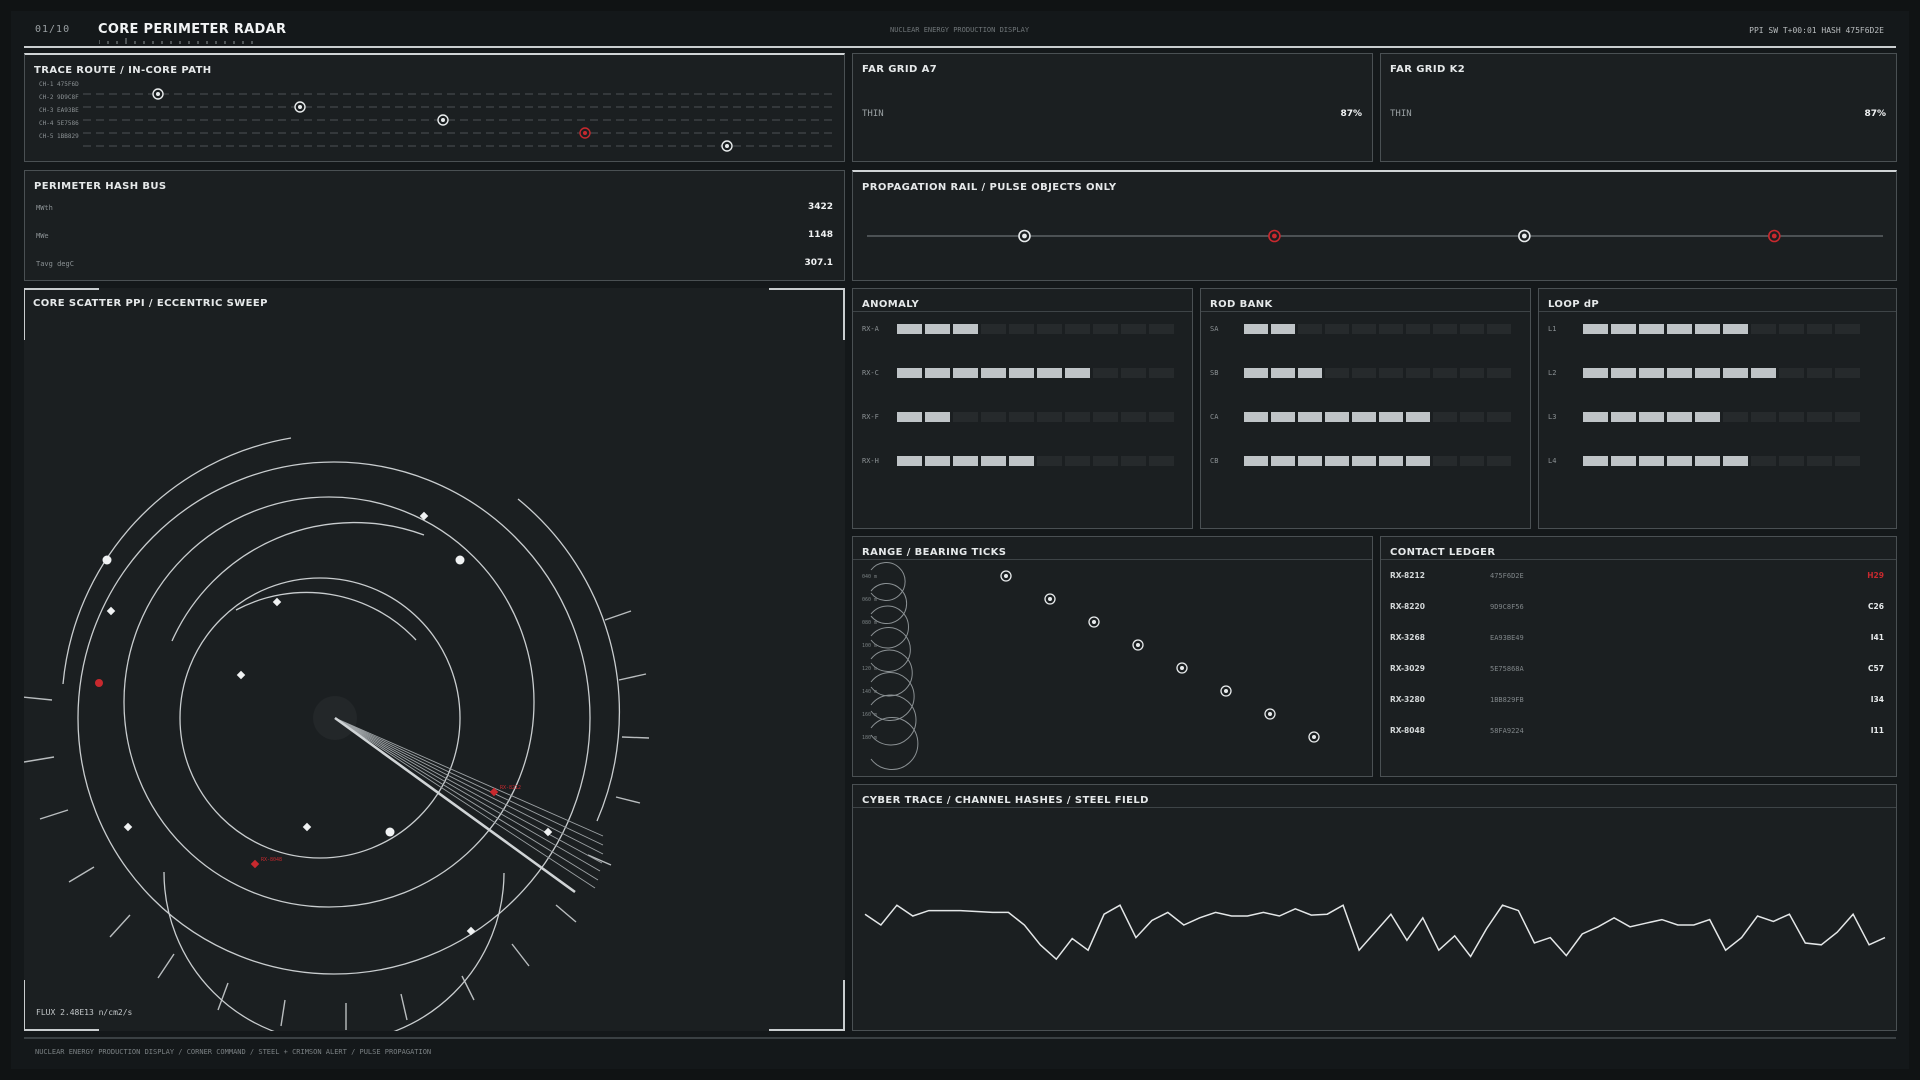  What do you see at coordinates (1507, 607) in the screenshot?
I see `contact-hash: 9D9C8F56` at bounding box center [1507, 607].